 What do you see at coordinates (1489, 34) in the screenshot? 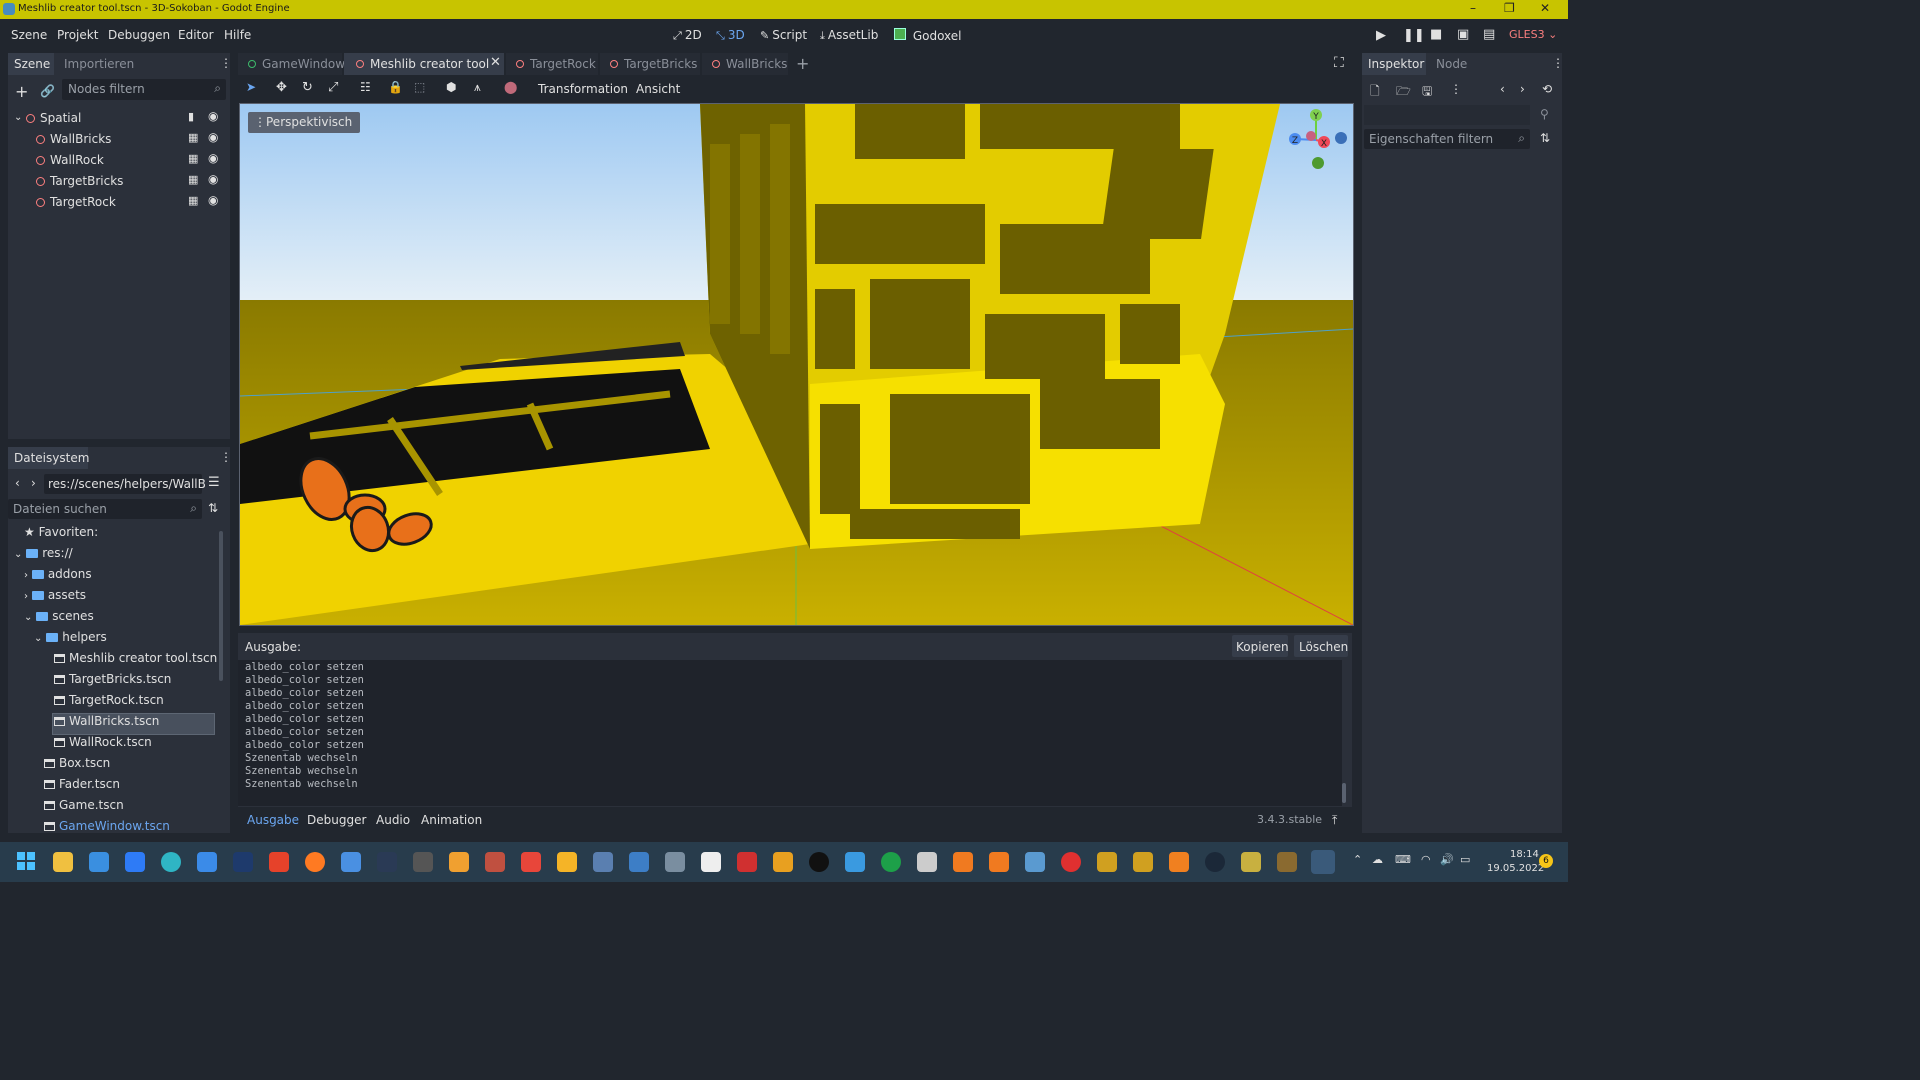
I see `play-custom-scene-icon: ▤` at bounding box center [1489, 34].